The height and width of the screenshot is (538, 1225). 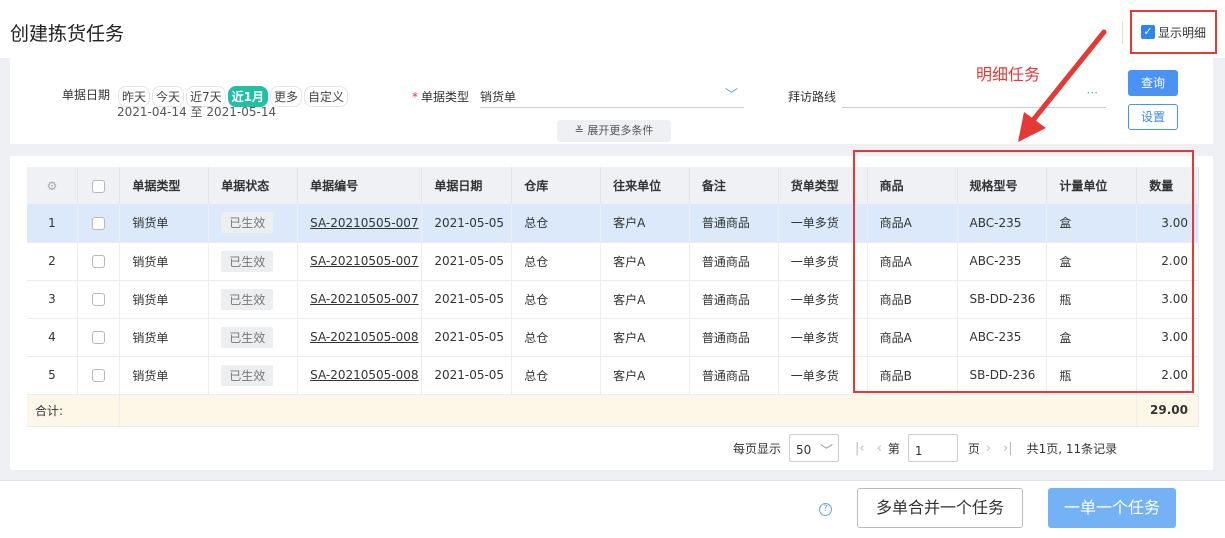 What do you see at coordinates (734, 185) in the screenshot?
I see `header-note: 备注` at bounding box center [734, 185].